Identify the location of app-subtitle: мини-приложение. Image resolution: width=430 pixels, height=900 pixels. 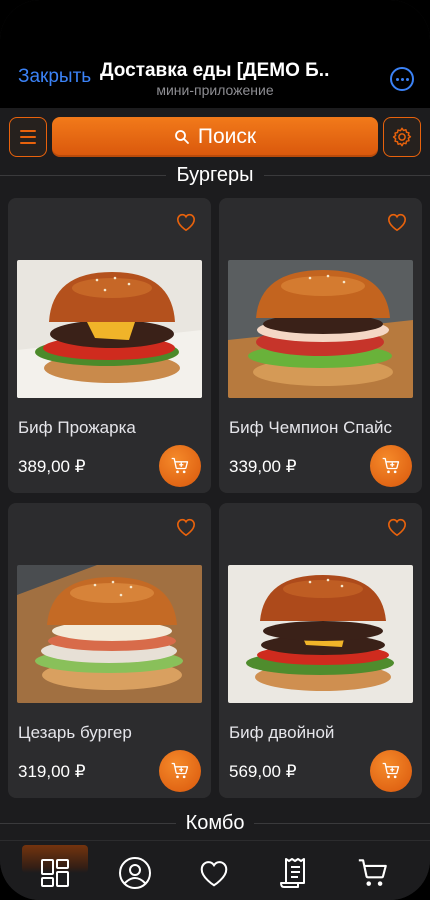
(215, 90).